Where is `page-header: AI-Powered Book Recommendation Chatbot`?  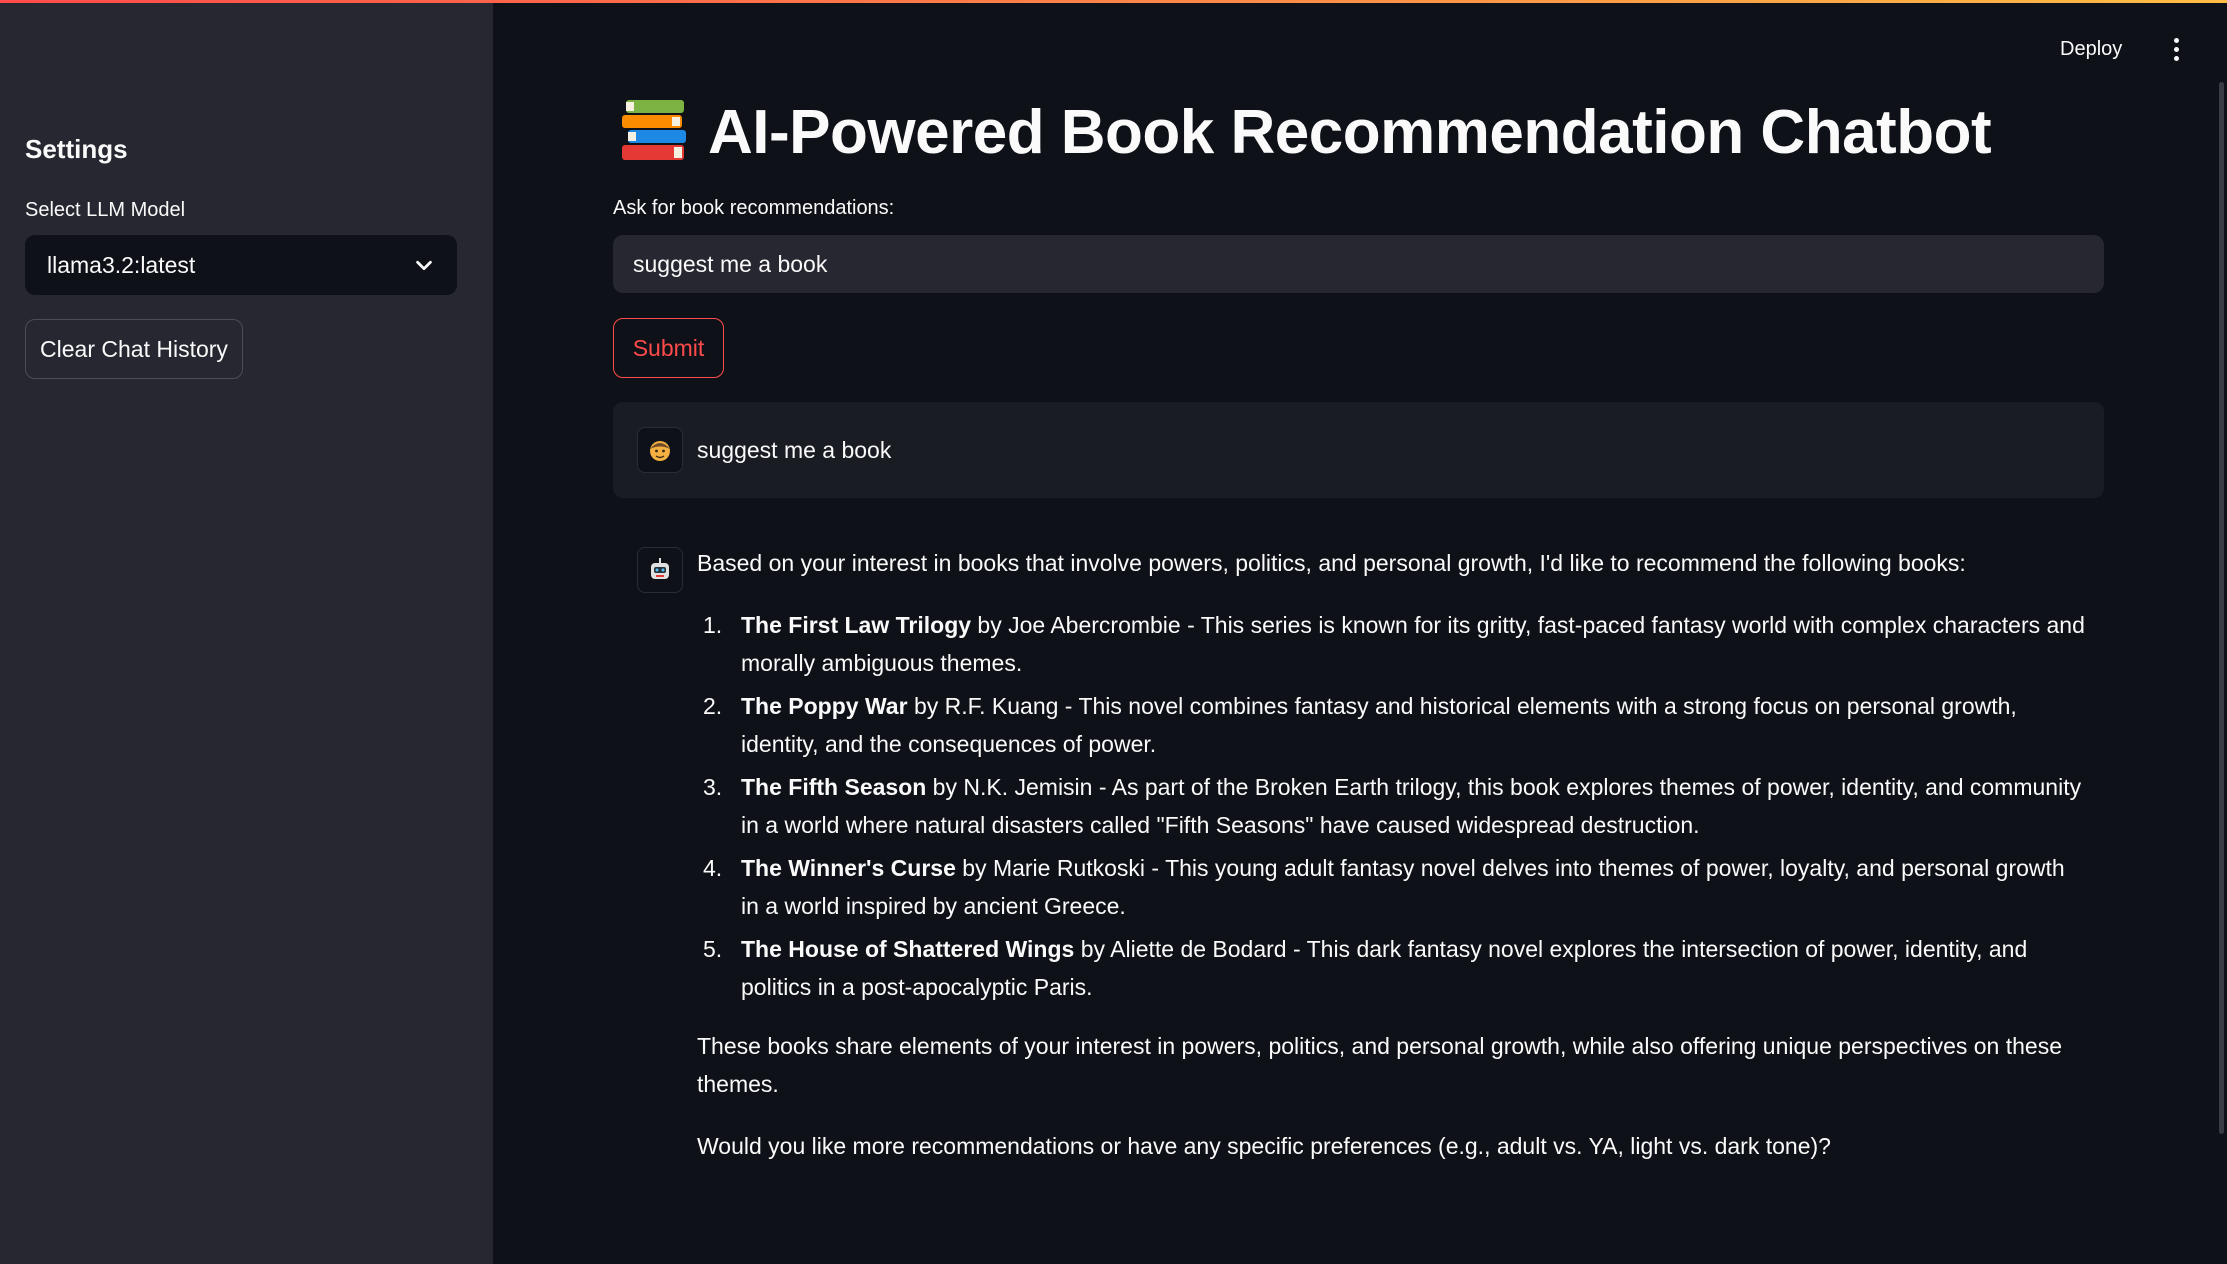
page-header: AI-Powered Book Recommendation Chatbot is located at coordinates (1306, 132).